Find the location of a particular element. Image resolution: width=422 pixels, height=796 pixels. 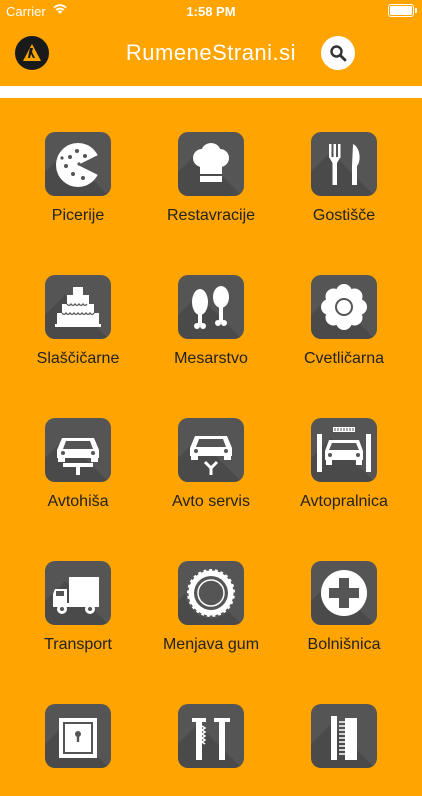

category-tile-transport: Transport is located at coordinates (78, 590).